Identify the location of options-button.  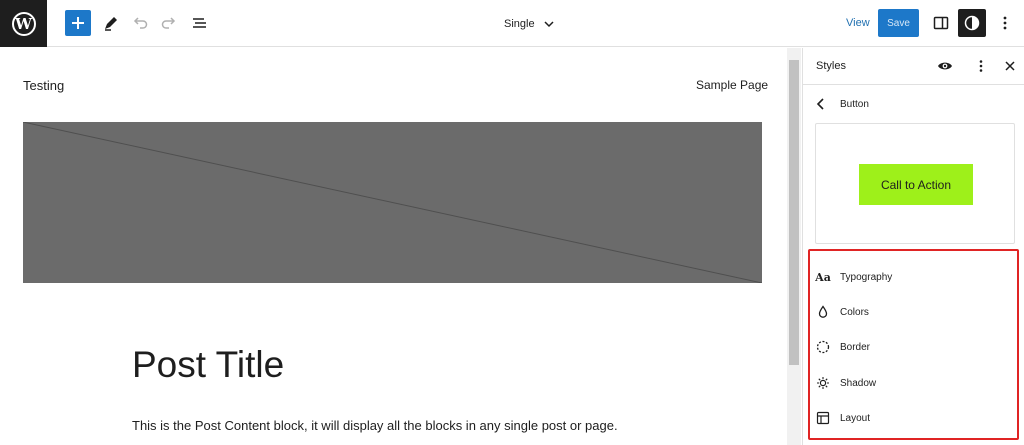
(1005, 23).